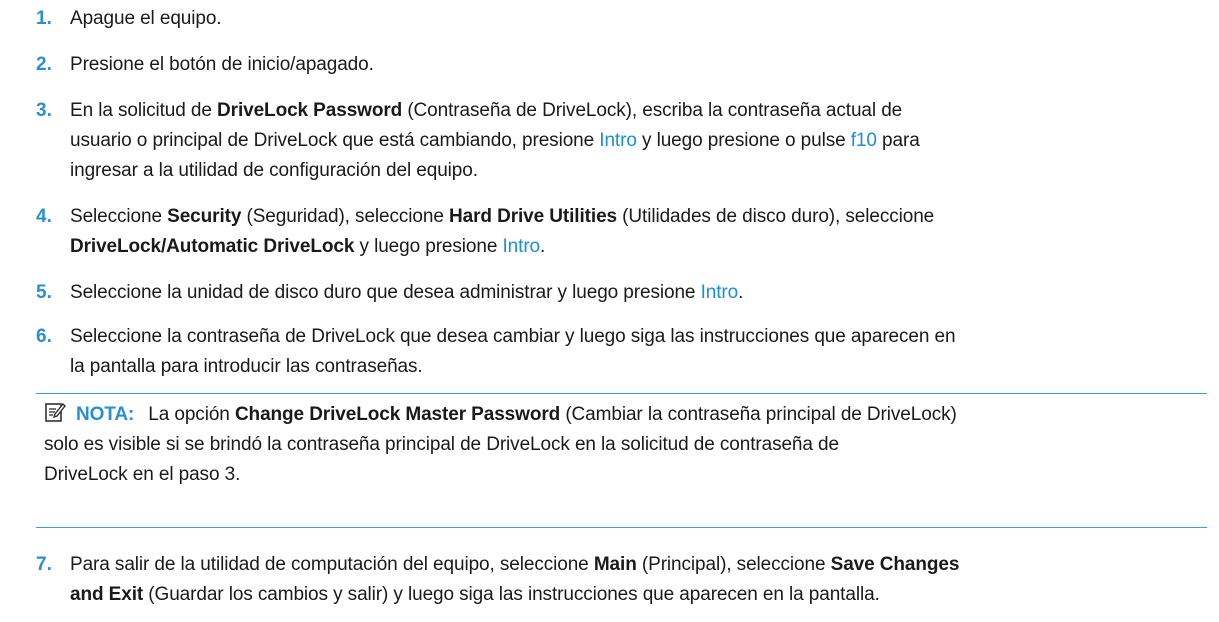 This screenshot has width=1219, height=622. I want to click on note-icon, so click(55, 412).